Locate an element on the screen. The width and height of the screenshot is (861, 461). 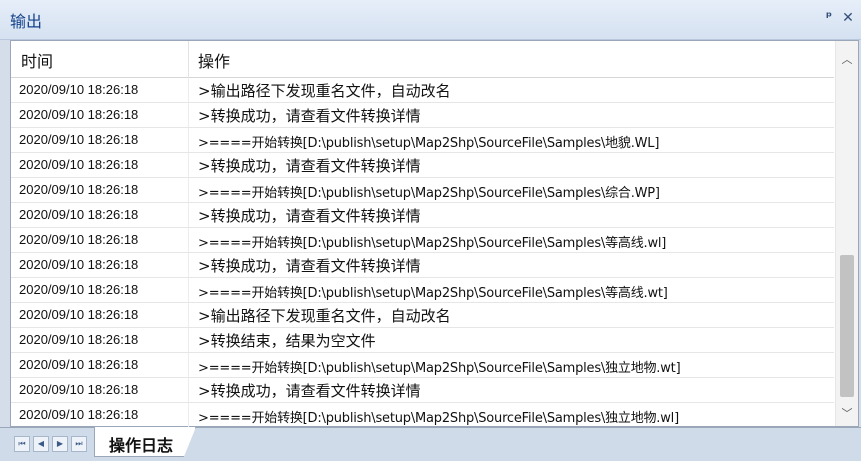
close-icon: ✕ is located at coordinates (848, 18).